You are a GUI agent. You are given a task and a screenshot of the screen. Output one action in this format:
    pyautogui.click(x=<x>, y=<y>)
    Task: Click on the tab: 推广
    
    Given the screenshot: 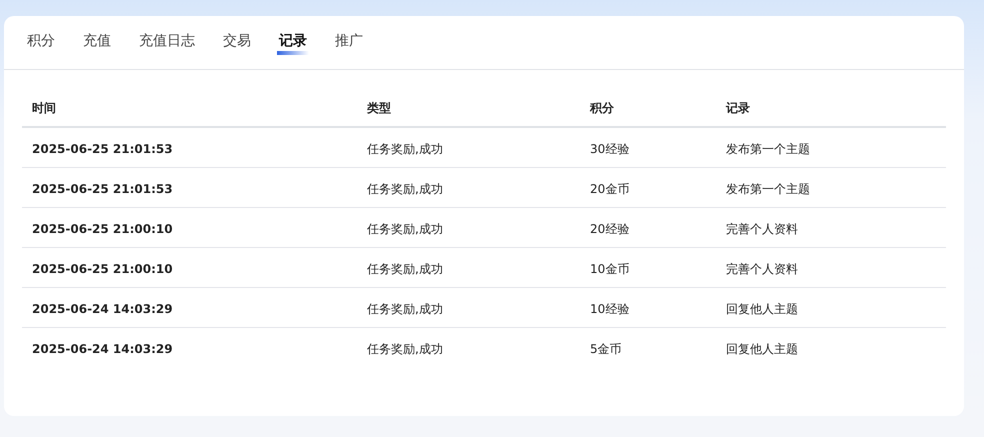 What is the action you would take?
    pyautogui.click(x=349, y=42)
    